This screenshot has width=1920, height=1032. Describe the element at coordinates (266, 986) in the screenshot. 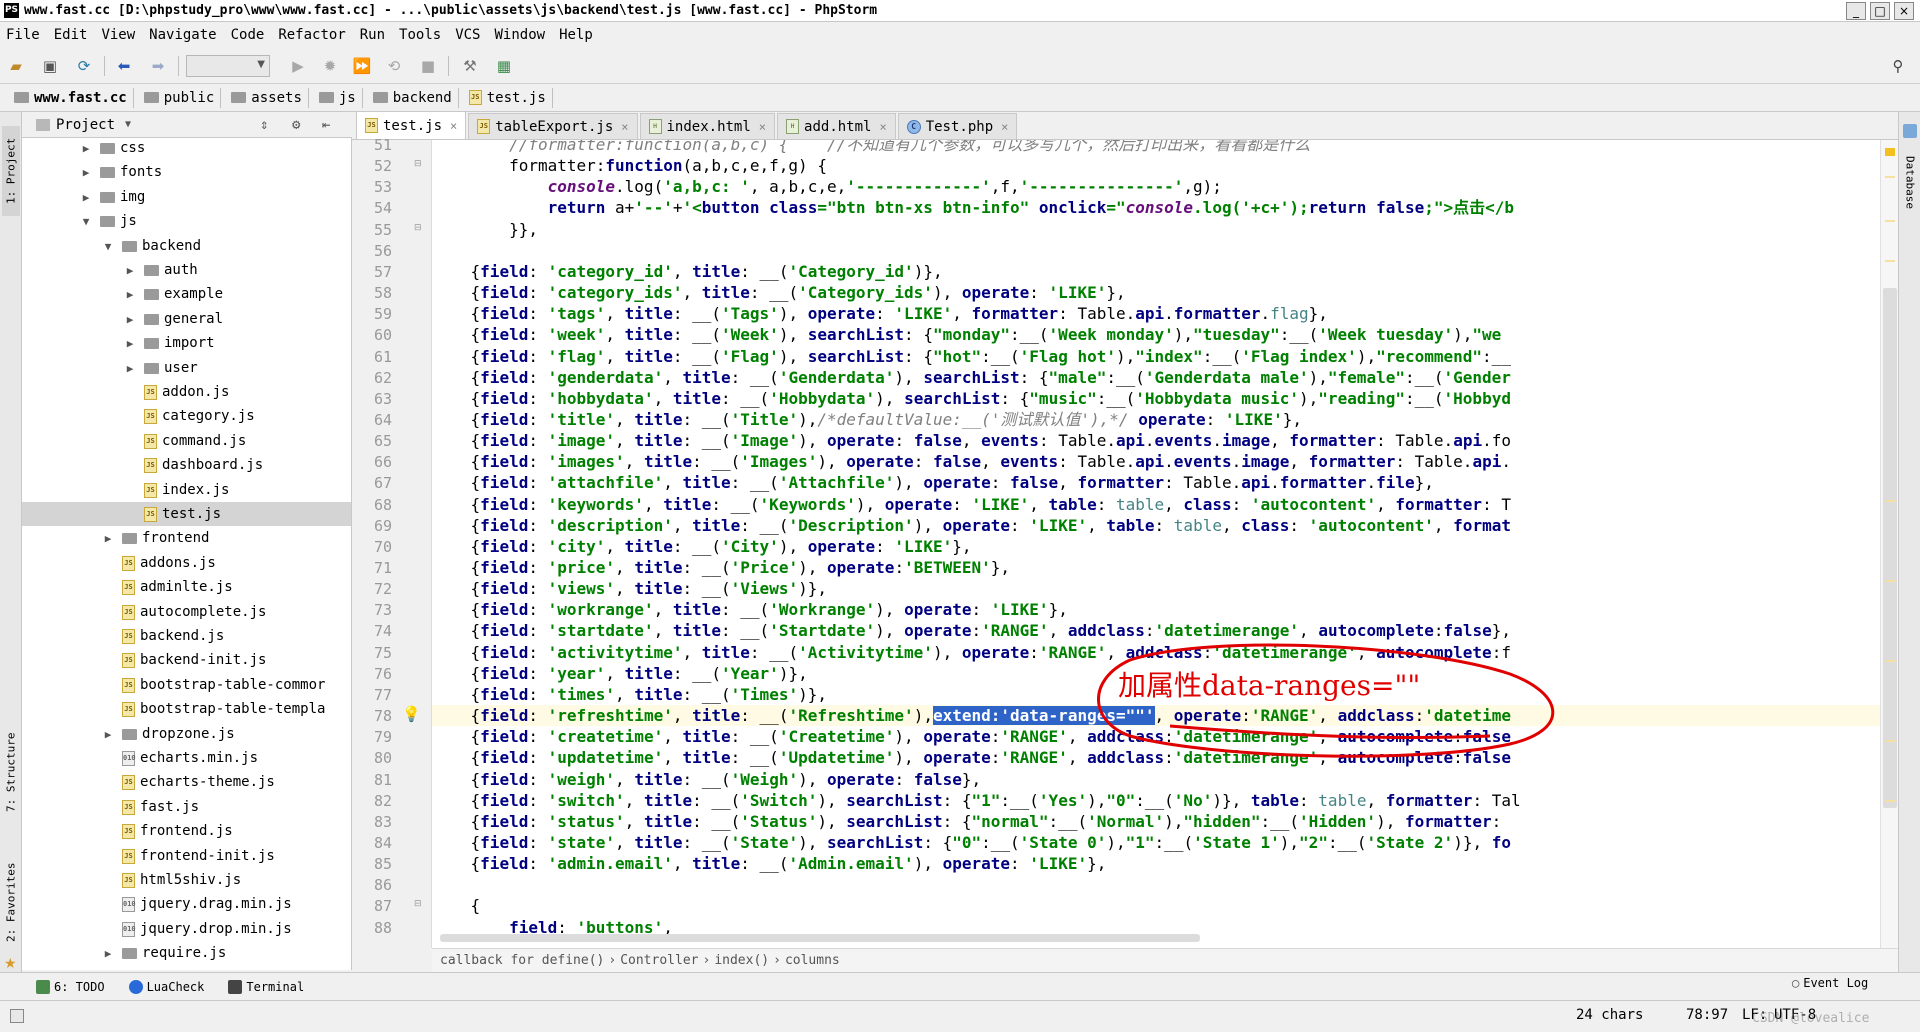

I see `bottom-tool-terminal: Terminal` at that location.